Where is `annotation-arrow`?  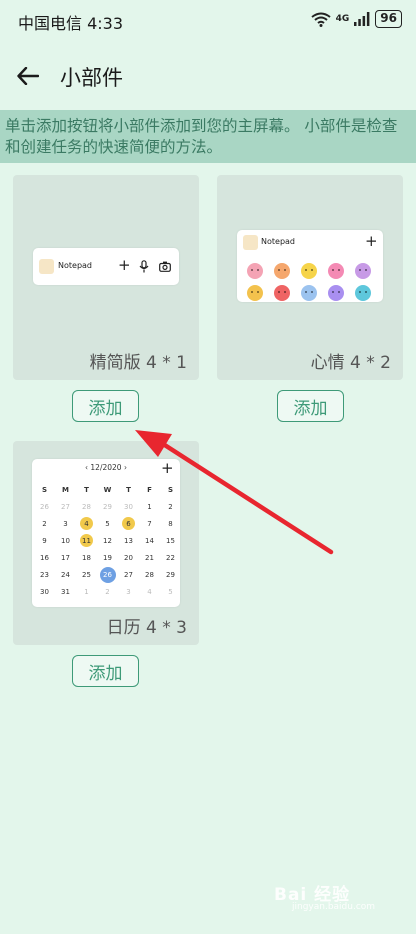 annotation-arrow is located at coordinates (234, 492).